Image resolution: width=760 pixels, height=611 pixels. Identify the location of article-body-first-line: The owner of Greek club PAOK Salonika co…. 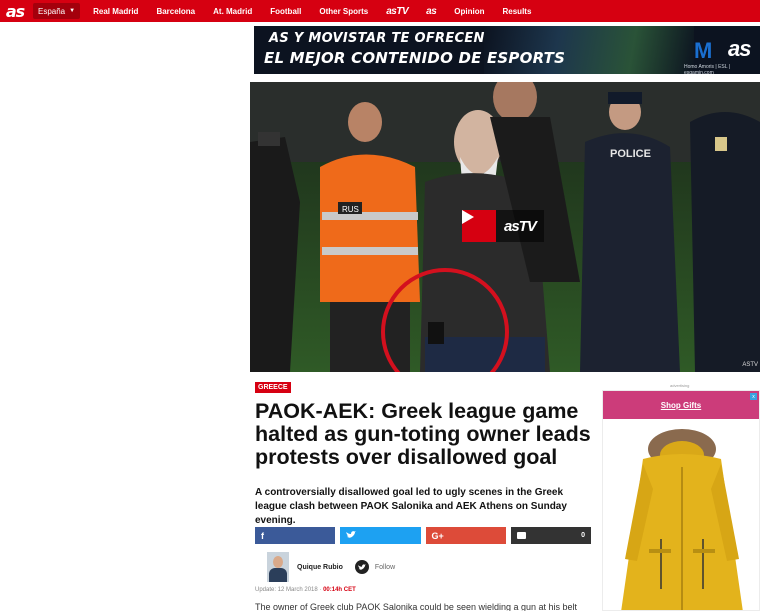
(416, 606).